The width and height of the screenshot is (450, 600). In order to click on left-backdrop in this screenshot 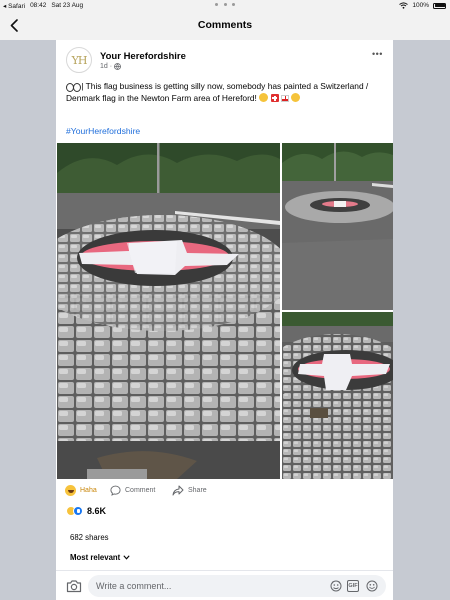, I will do `click(28, 320)`.